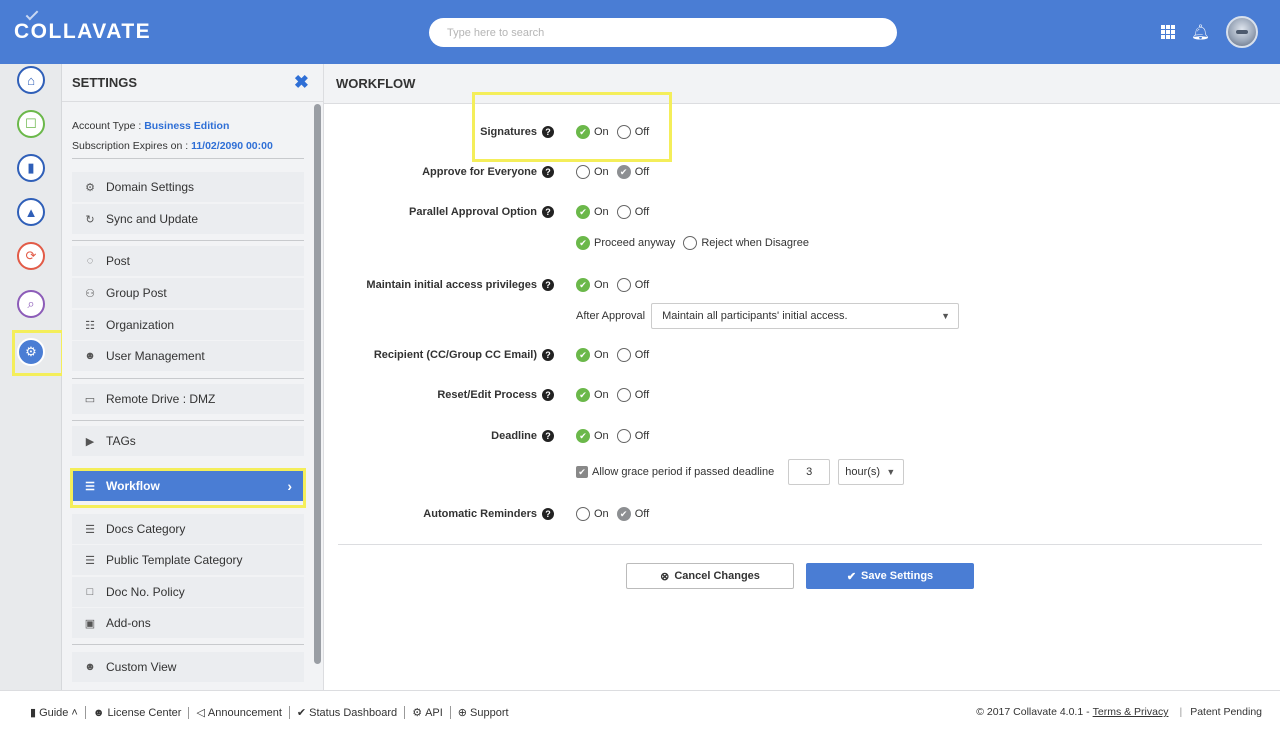  Describe the element at coordinates (625, 243) in the screenshot. I see `proceed-anyway-radio: ✔ Proceed anyway` at that location.